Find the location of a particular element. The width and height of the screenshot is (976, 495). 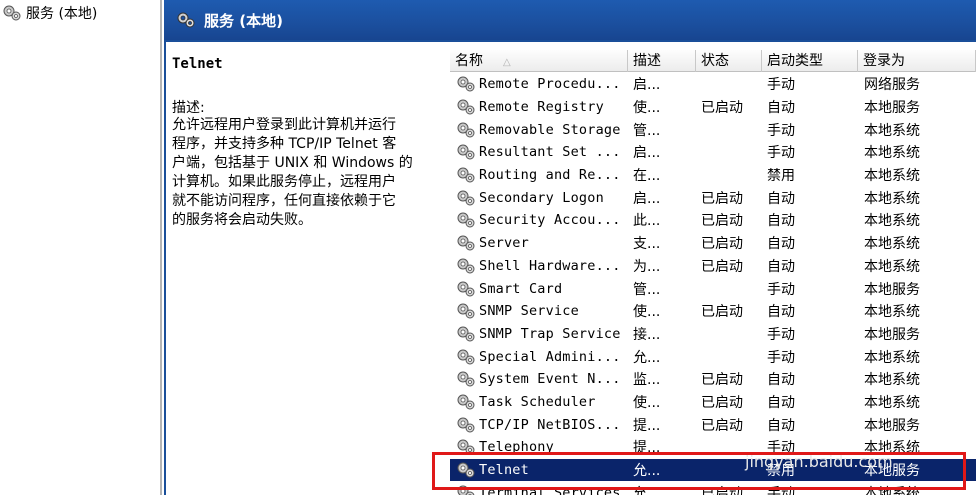

service-row: Smart Card 管... 手动 本地服务 is located at coordinates (713, 288).